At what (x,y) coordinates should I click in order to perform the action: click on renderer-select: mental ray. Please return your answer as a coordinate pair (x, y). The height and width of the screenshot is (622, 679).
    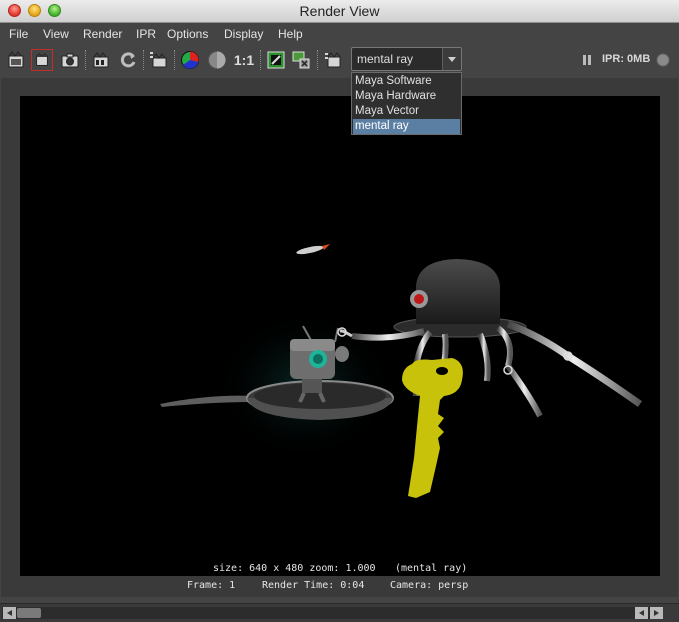
    Looking at the image, I should click on (406, 59).